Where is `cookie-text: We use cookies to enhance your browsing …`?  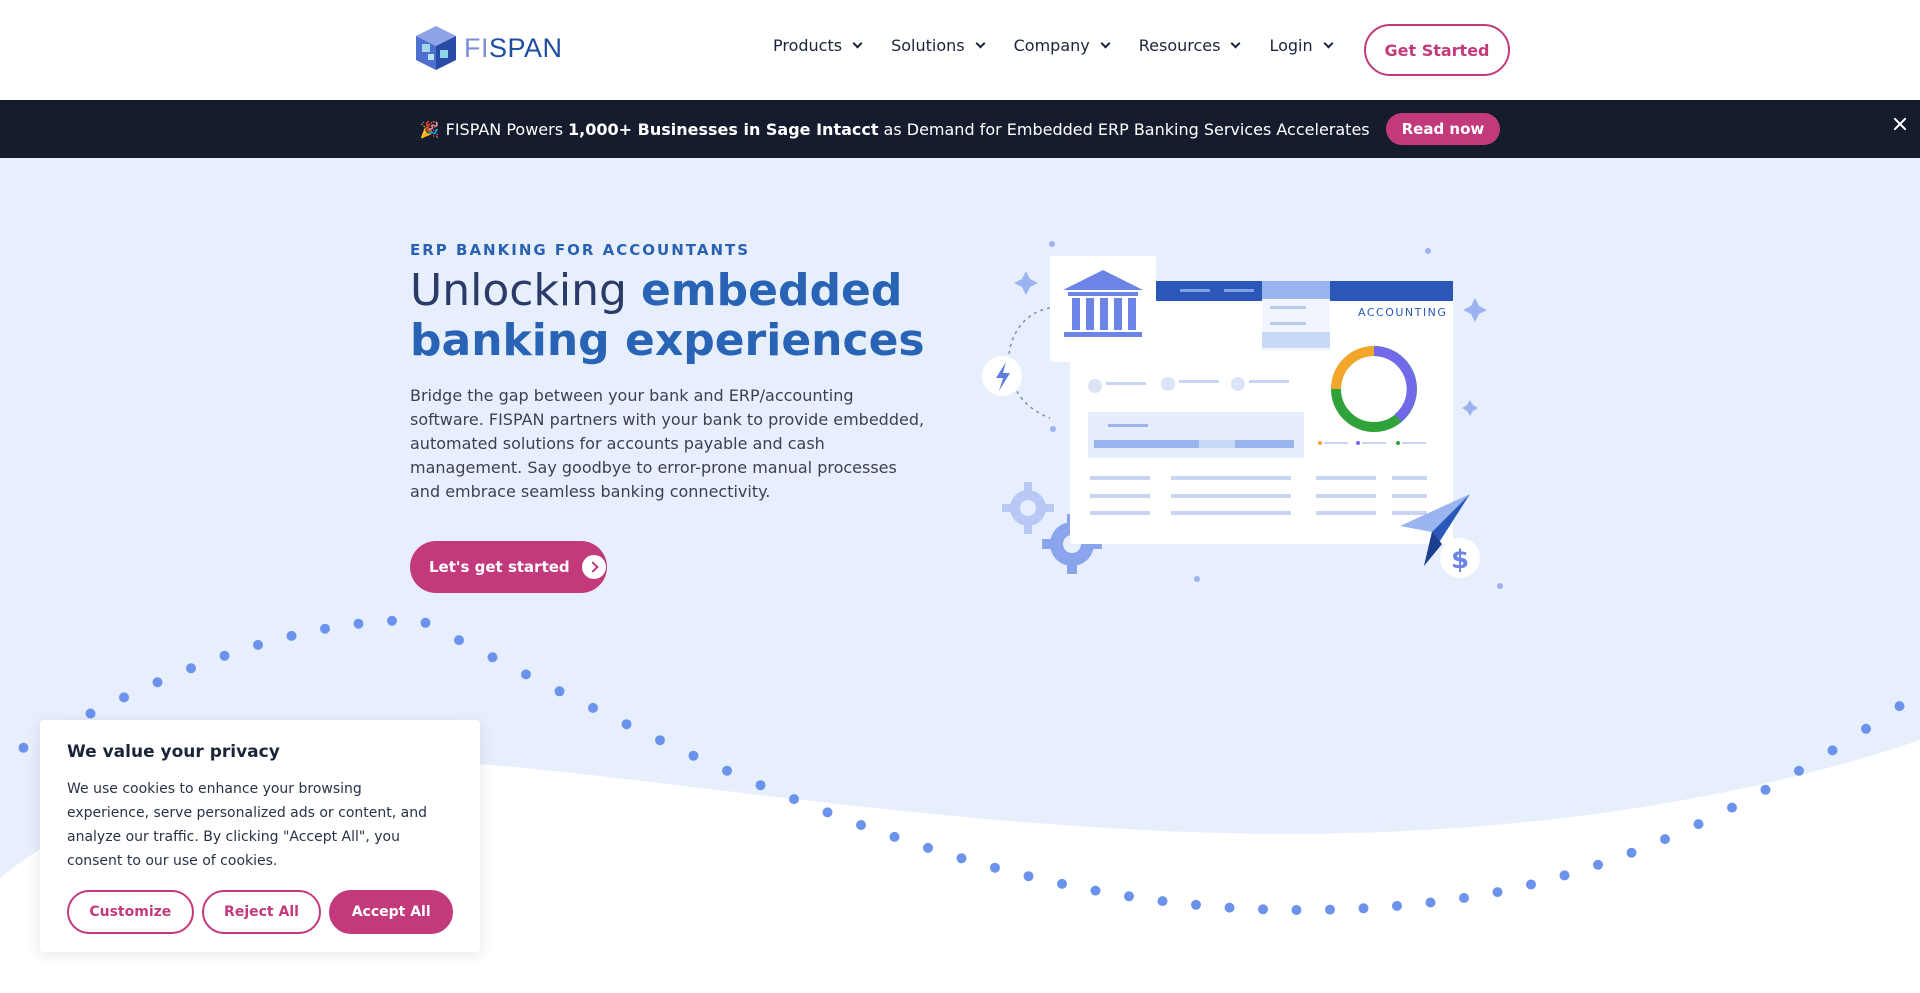 cookie-text: We use cookies to enhance your browsing … is located at coordinates (247, 825).